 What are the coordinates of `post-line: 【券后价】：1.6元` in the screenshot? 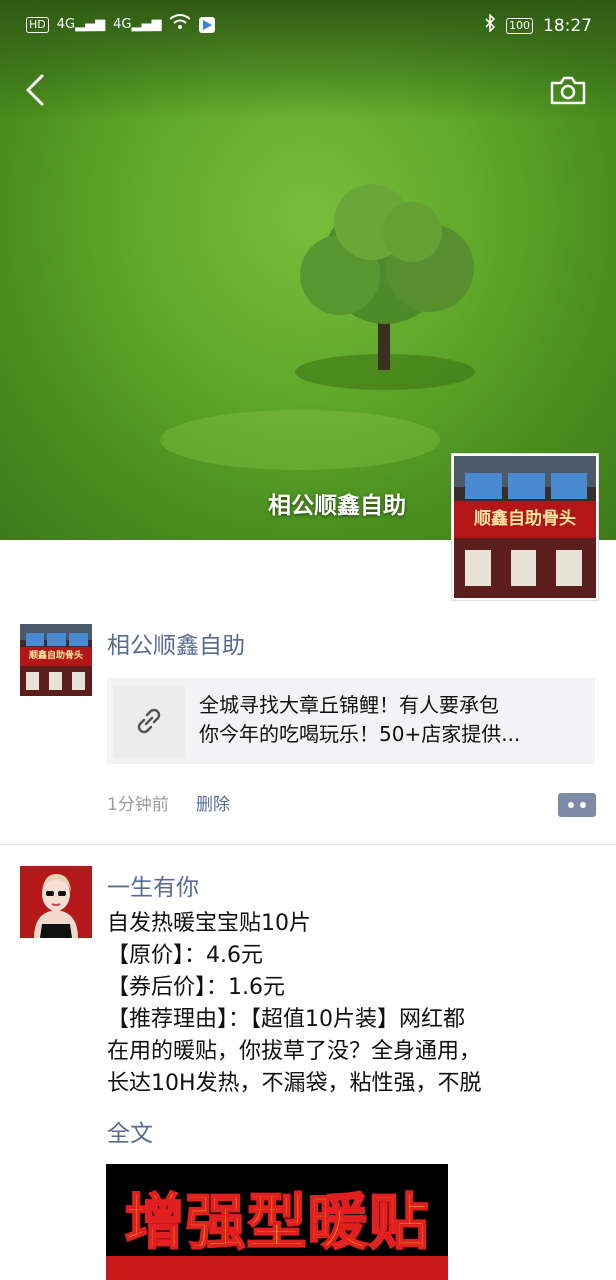 It's located at (196, 987).